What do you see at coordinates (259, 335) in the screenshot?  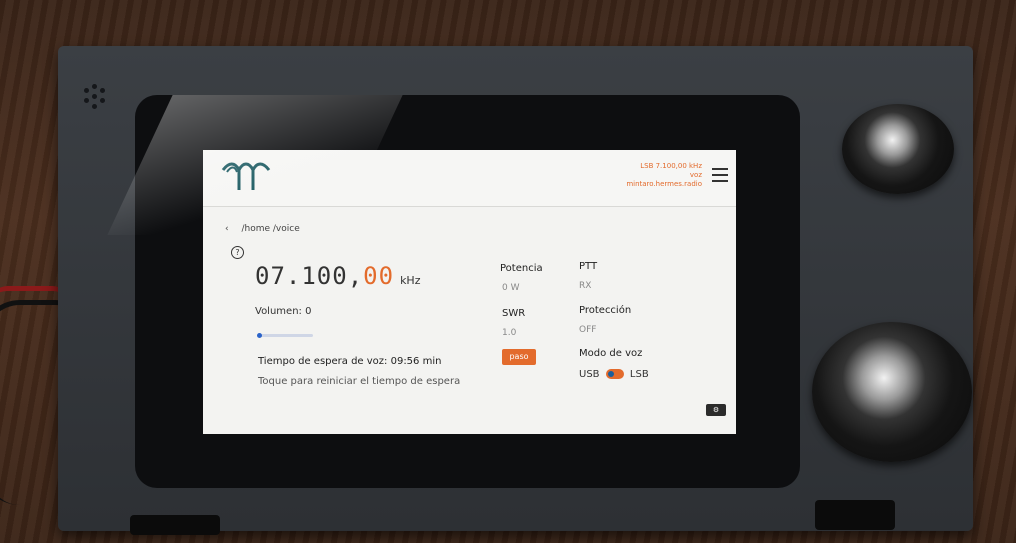 I see `volume-slider-handle` at bounding box center [259, 335].